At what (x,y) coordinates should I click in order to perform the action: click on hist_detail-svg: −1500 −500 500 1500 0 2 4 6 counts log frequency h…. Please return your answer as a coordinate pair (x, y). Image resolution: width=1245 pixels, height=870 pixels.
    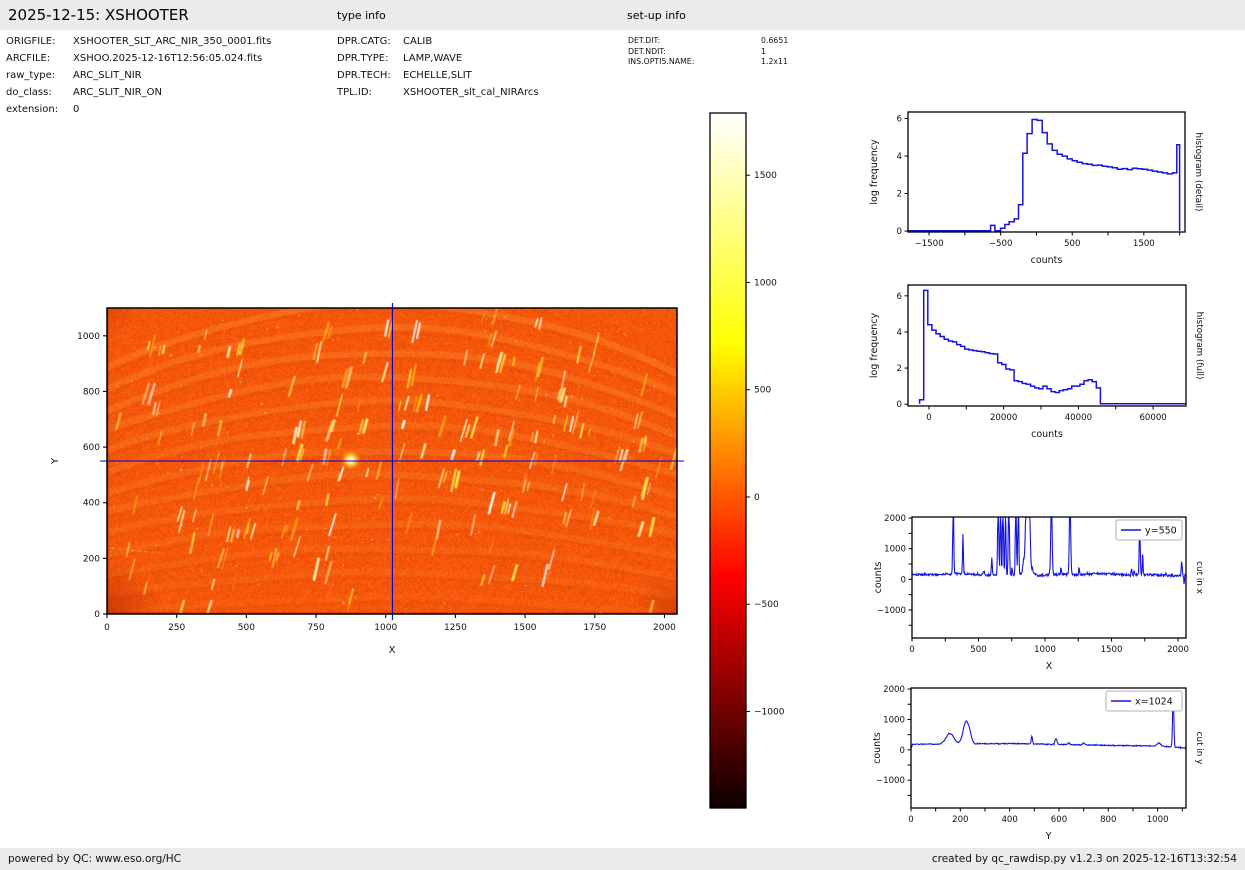
    Looking at the image, I should click on (1036, 188).